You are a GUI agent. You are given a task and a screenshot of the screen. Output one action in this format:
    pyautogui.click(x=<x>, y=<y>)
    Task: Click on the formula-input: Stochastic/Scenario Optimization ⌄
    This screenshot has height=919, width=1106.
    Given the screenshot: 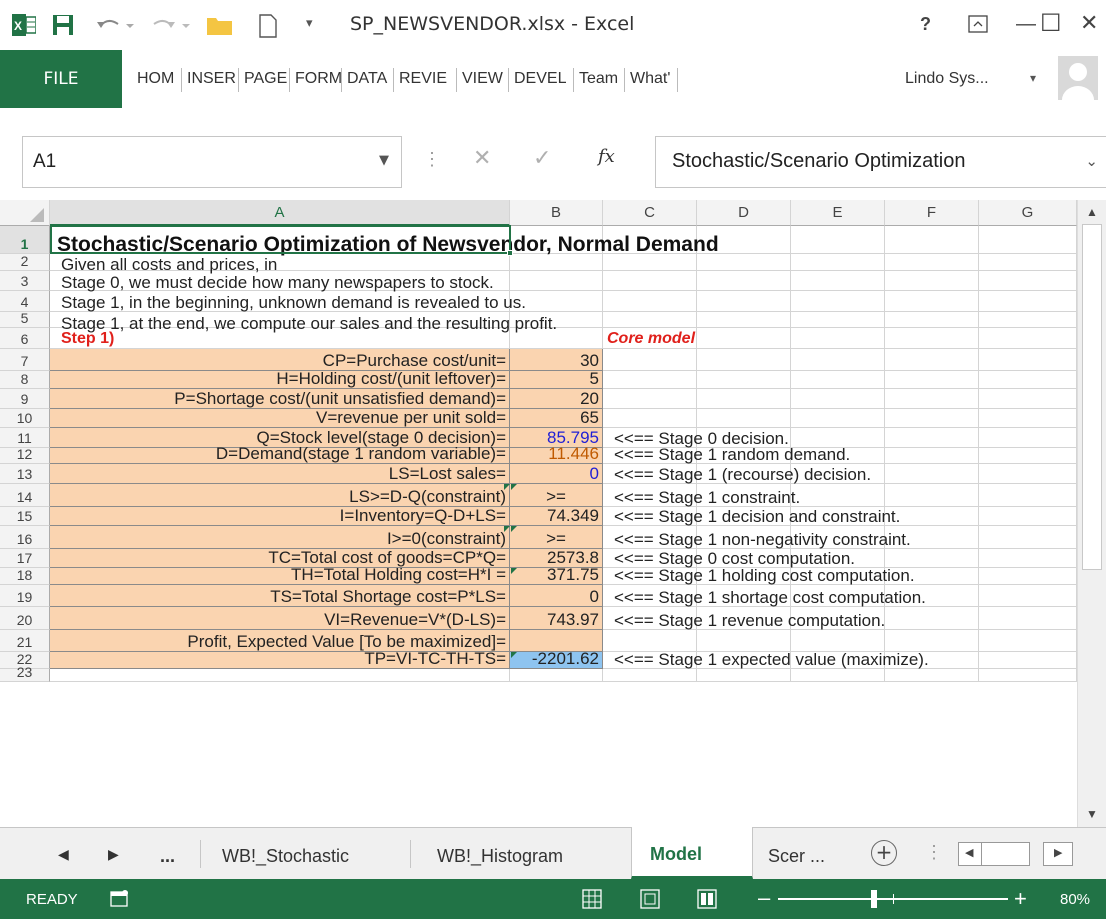 What is the action you would take?
    pyautogui.click(x=880, y=162)
    